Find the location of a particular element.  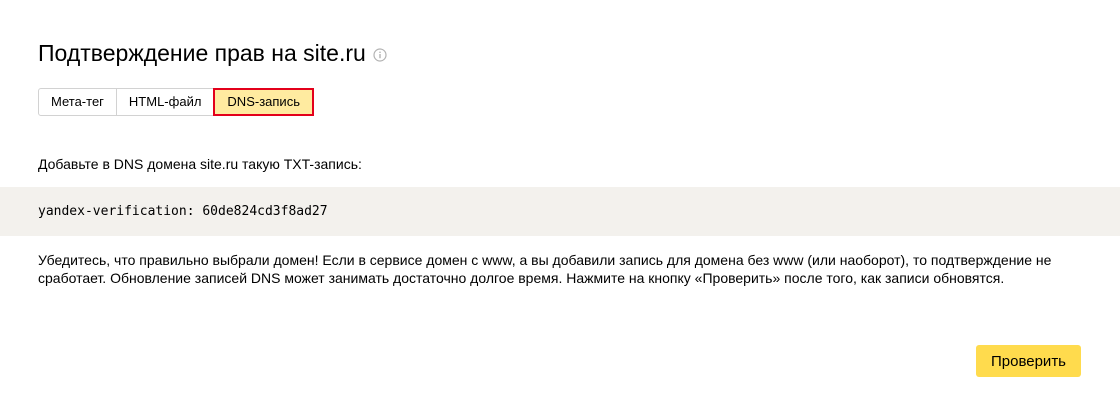

page-title: Подтверждение прав на site.ru is located at coordinates (202, 53).